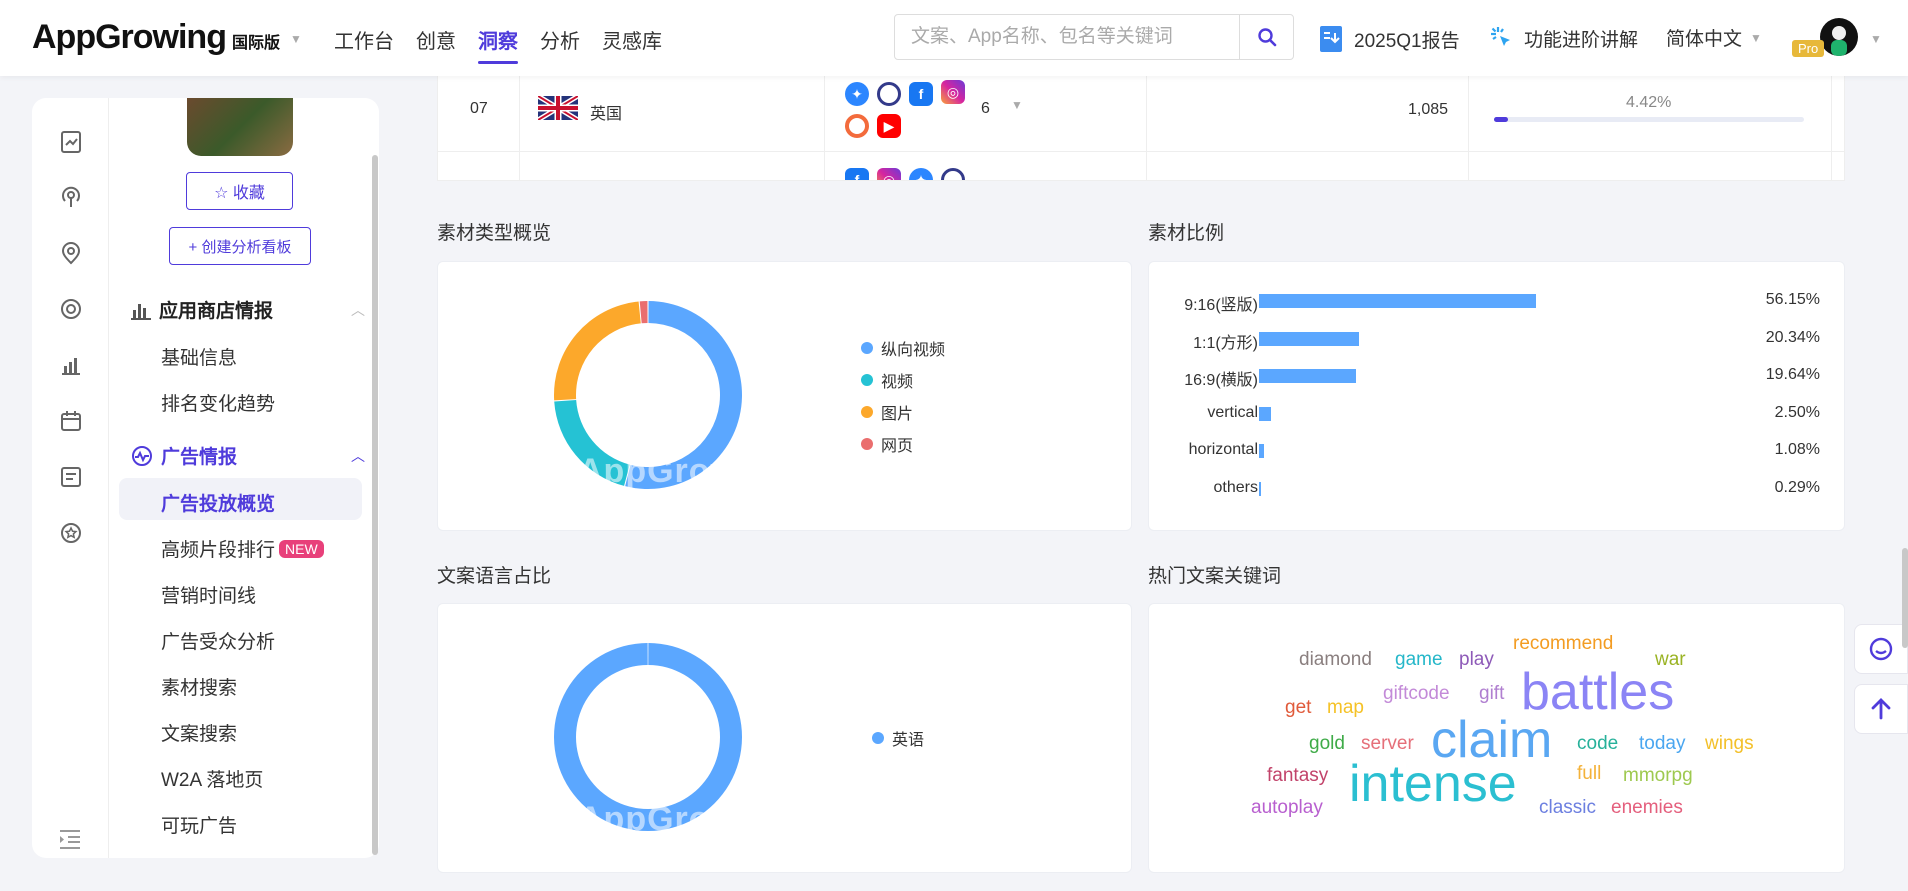 This screenshot has width=1908, height=891. I want to click on copy-language-card: AppGrowing 英语, so click(784, 738).